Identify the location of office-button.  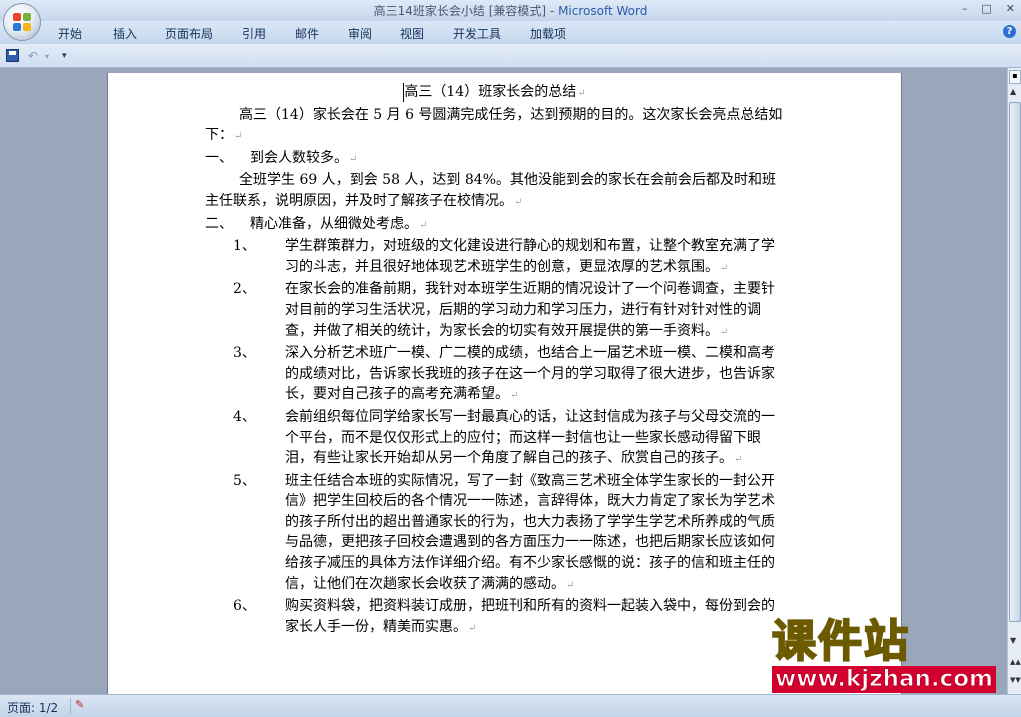
(22, 22).